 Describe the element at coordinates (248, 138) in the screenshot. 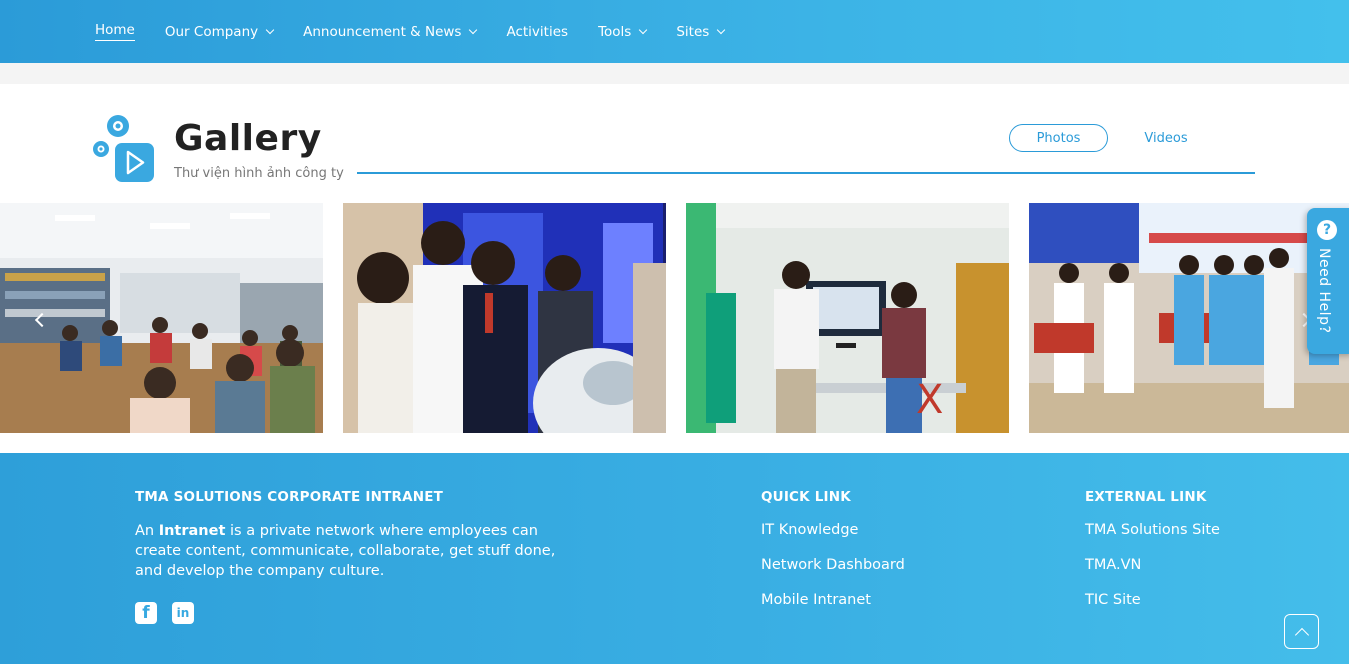

I see `gallery-title: Gallery` at that location.